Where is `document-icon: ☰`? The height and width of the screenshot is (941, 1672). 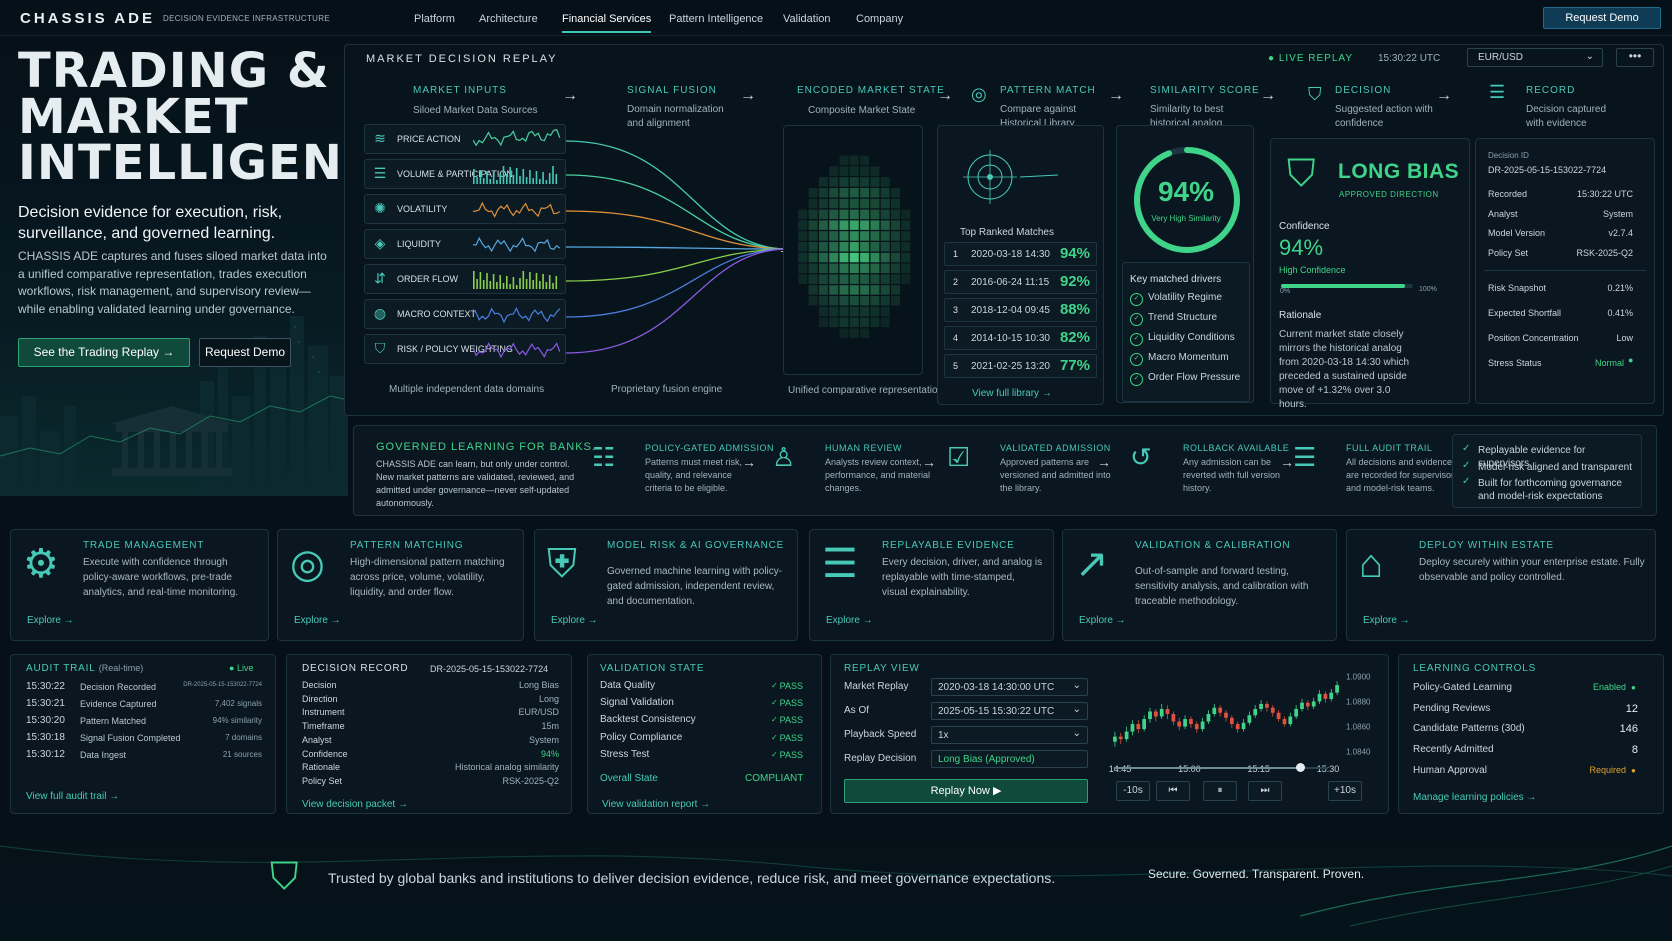 document-icon: ☰ is located at coordinates (1305, 457).